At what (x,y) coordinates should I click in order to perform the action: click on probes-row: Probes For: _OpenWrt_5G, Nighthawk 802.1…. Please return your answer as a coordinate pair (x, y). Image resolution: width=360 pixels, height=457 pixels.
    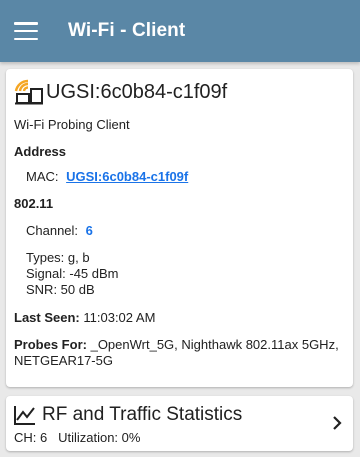
    Looking at the image, I should click on (179, 353).